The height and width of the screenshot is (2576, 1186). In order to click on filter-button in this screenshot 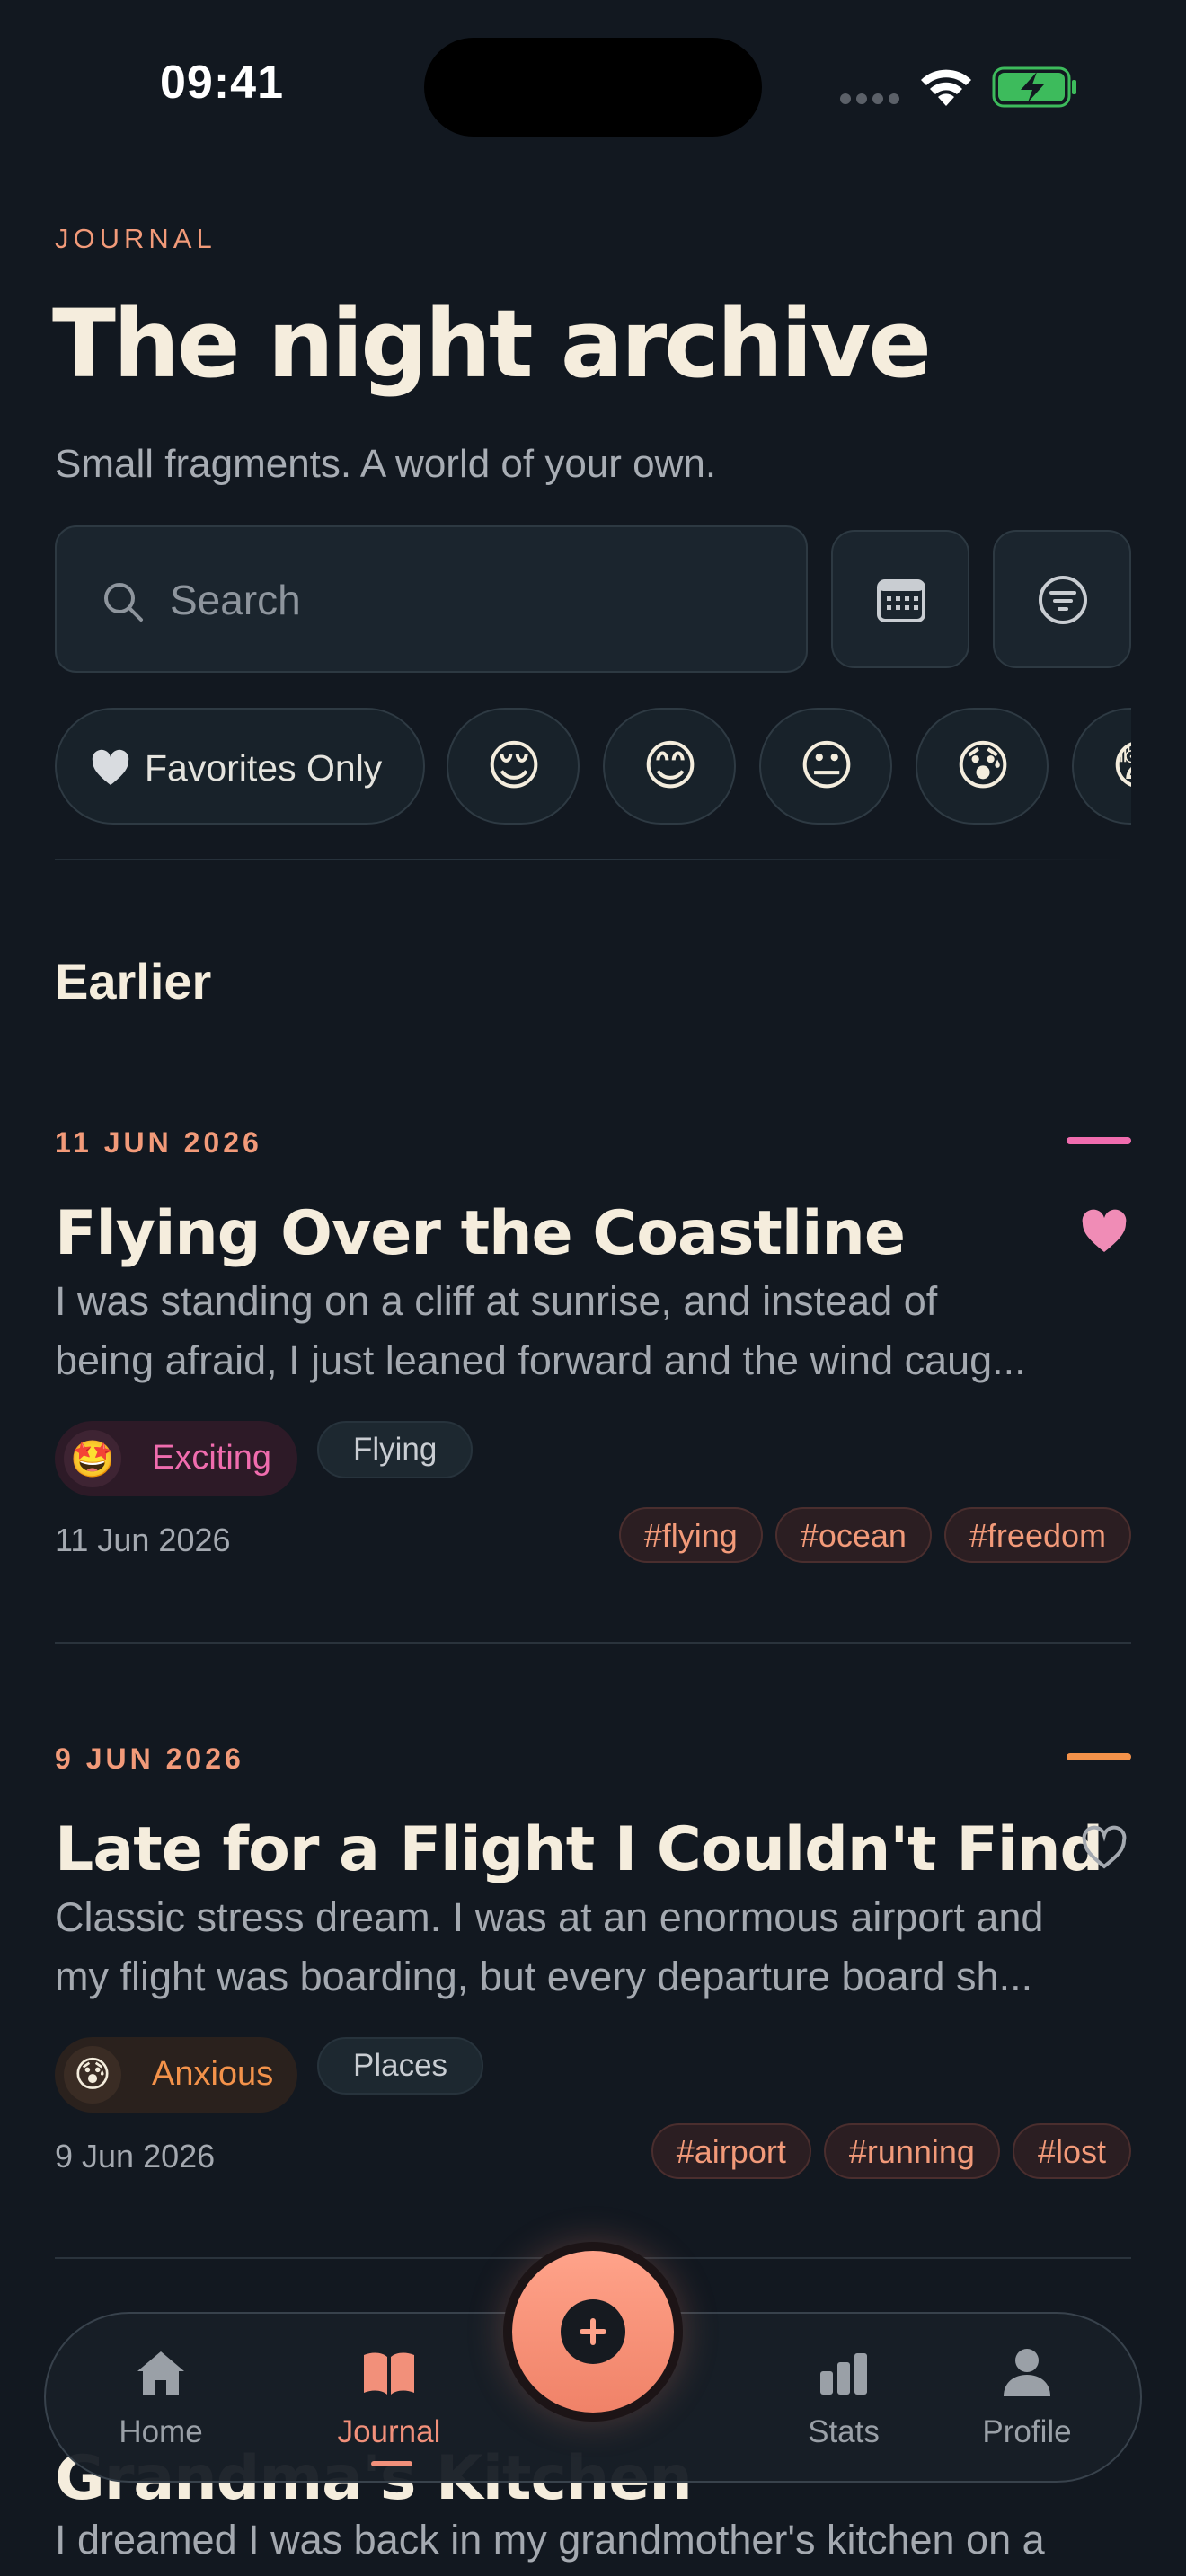, I will do `click(1062, 599)`.